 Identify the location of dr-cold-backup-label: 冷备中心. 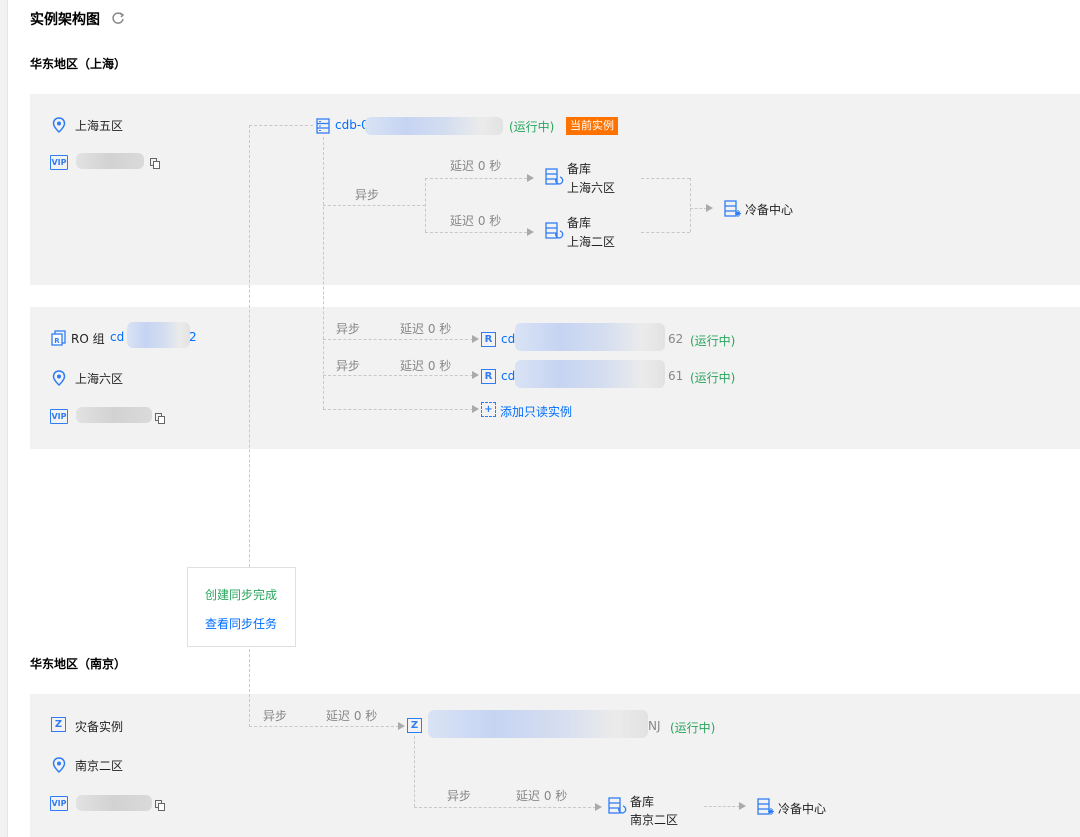
(802, 809).